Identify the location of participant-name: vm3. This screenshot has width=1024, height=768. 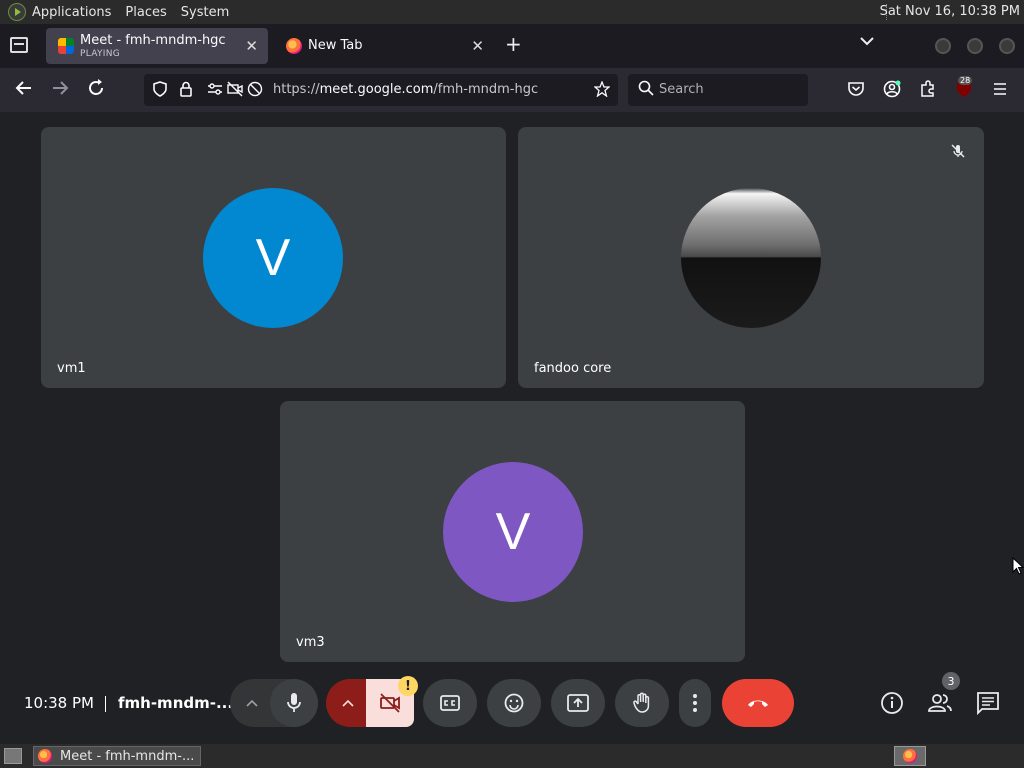
(310, 642).